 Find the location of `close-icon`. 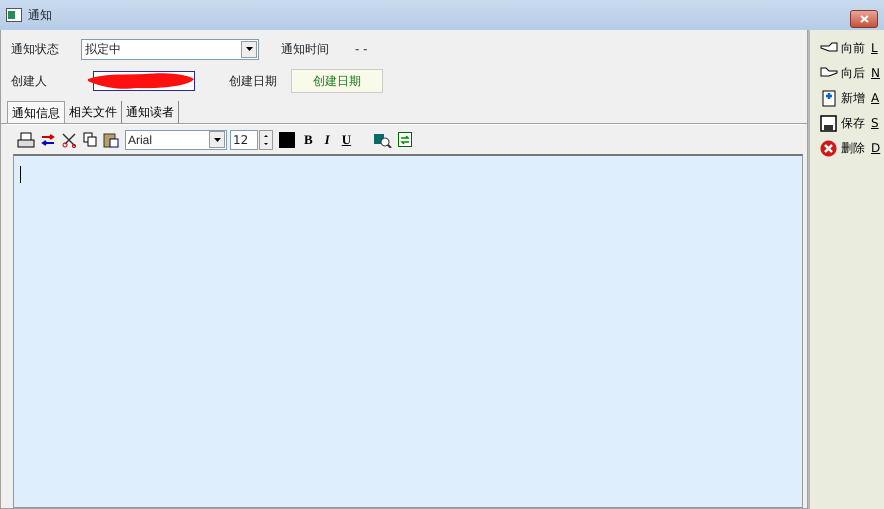

close-icon is located at coordinates (864, 18).